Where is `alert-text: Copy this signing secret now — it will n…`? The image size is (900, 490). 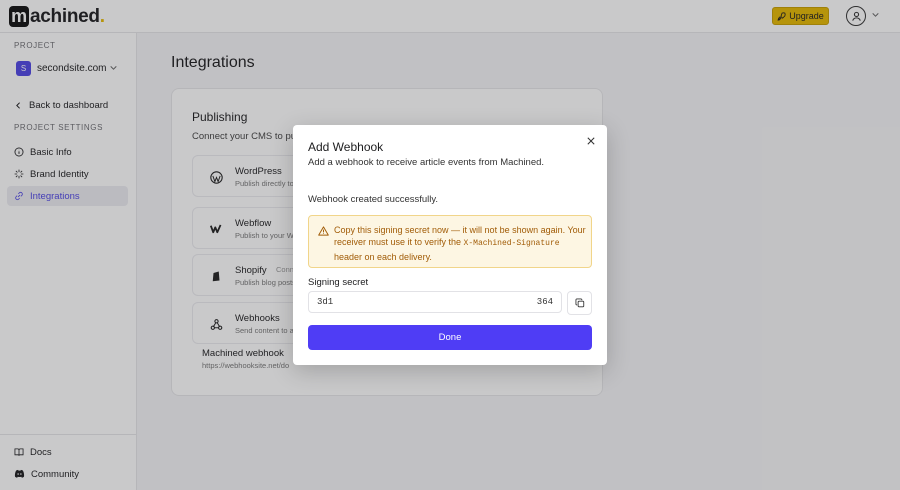 alert-text: Copy this signing secret now — it will n… is located at coordinates (460, 243).